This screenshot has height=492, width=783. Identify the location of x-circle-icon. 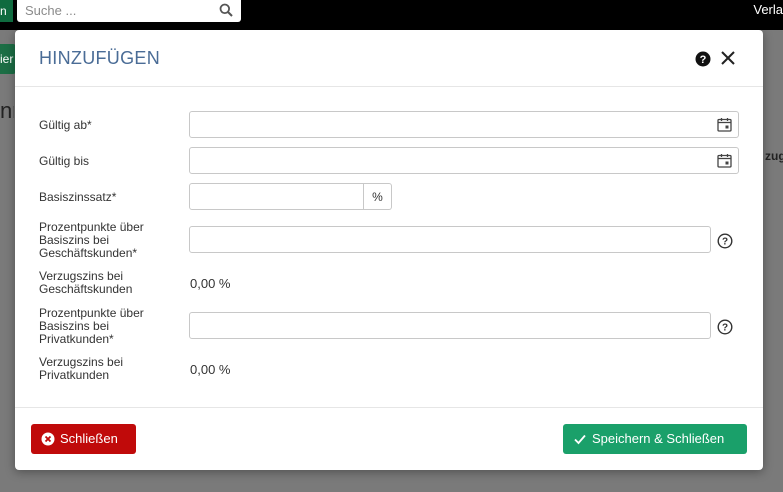
(48, 439).